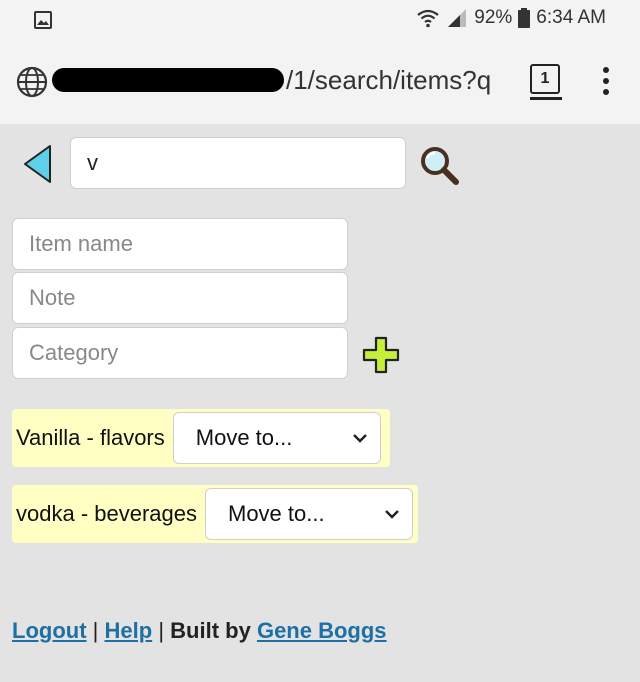 This screenshot has height=682, width=640. What do you see at coordinates (439, 165) in the screenshot?
I see `search-icon` at bounding box center [439, 165].